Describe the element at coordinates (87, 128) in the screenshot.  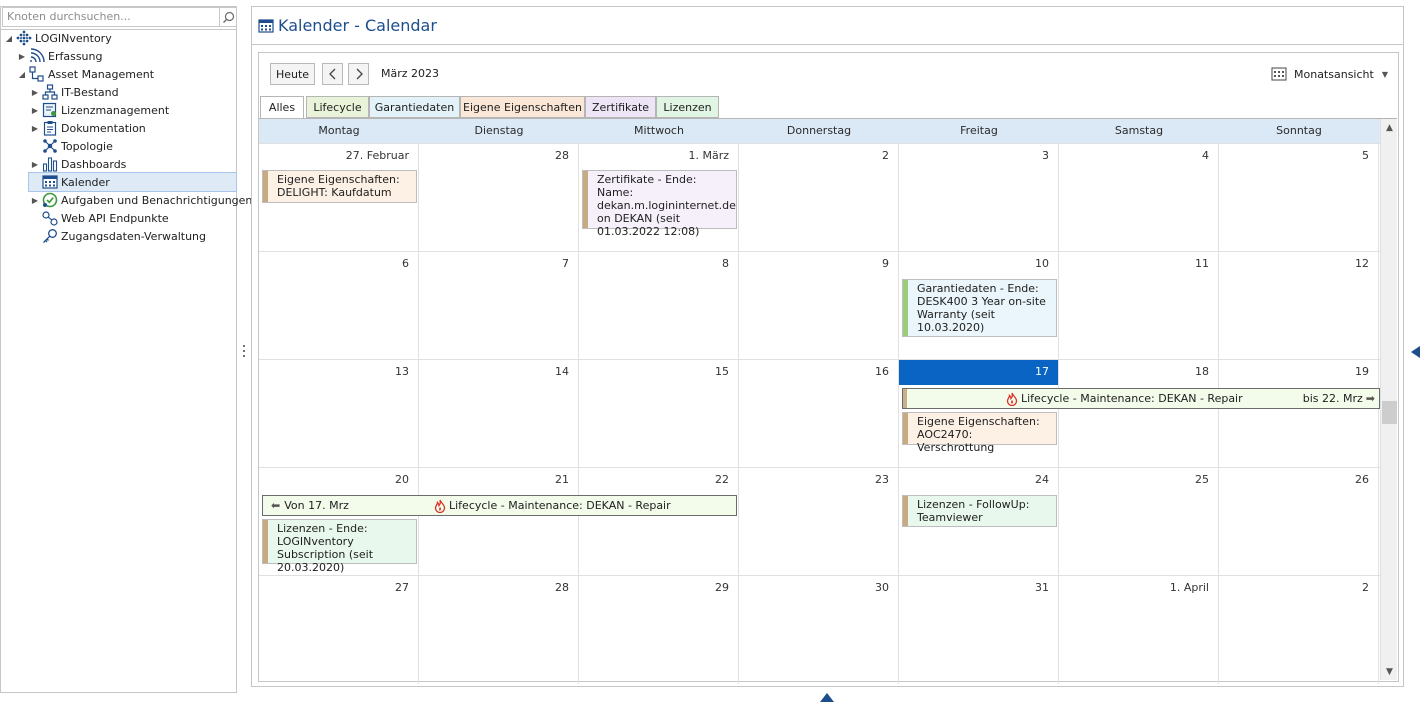
I see `tree-node-dokumentation: ▶ Dokumentation` at that location.